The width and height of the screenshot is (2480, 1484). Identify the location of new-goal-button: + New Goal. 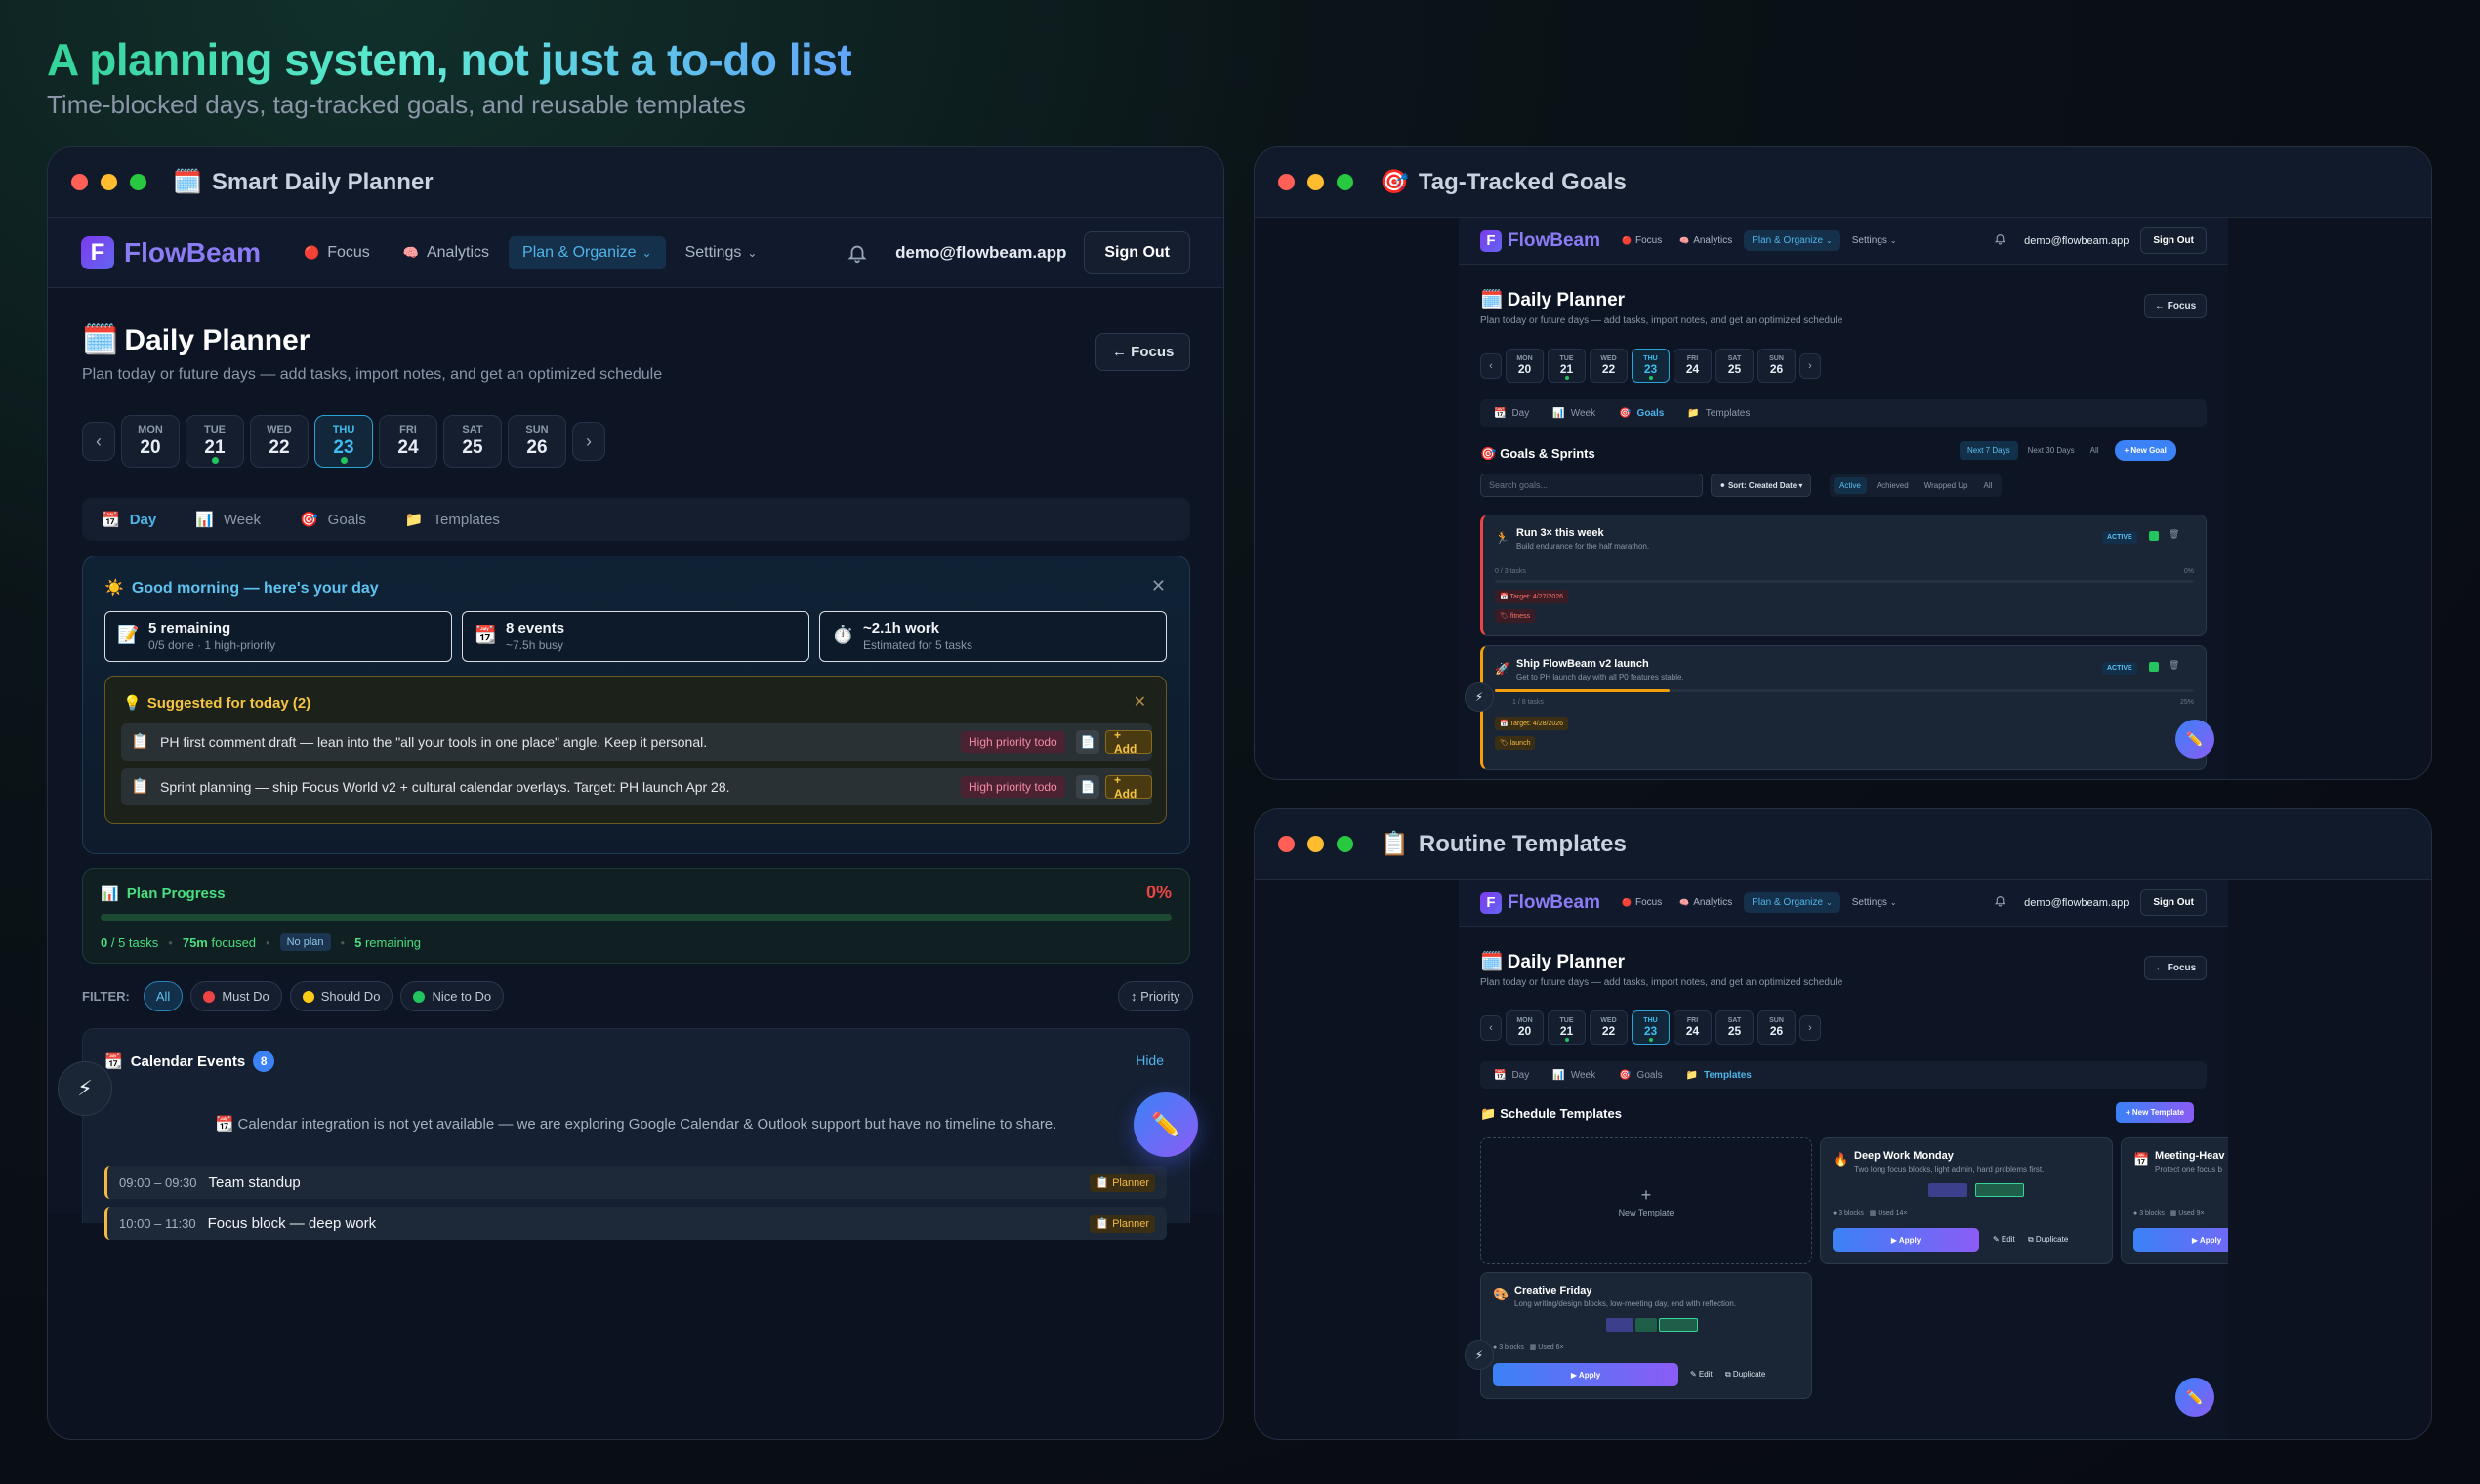
(2145, 451).